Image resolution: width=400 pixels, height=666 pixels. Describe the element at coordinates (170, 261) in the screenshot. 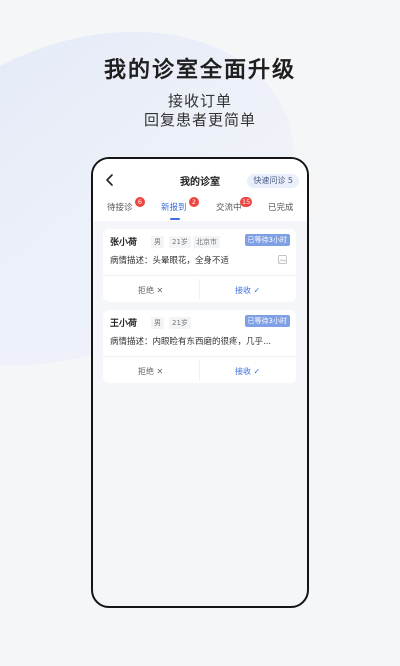

I see `condition-description: 病情描述：头晕眼花，全身不适` at that location.